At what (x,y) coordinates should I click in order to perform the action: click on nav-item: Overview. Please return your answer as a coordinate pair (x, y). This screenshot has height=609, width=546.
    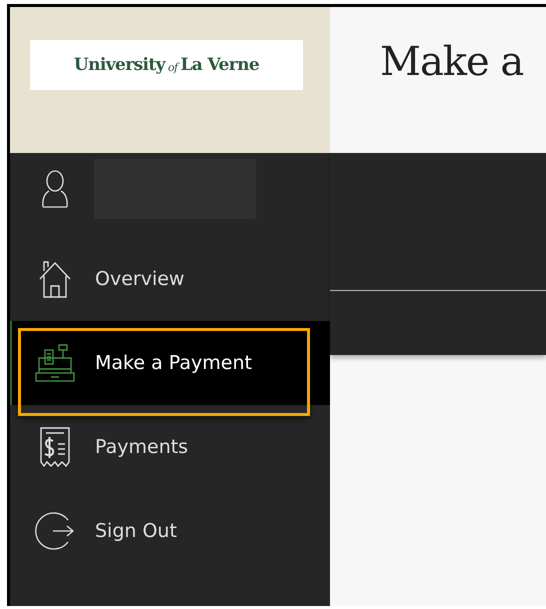
    Looking at the image, I should click on (170, 279).